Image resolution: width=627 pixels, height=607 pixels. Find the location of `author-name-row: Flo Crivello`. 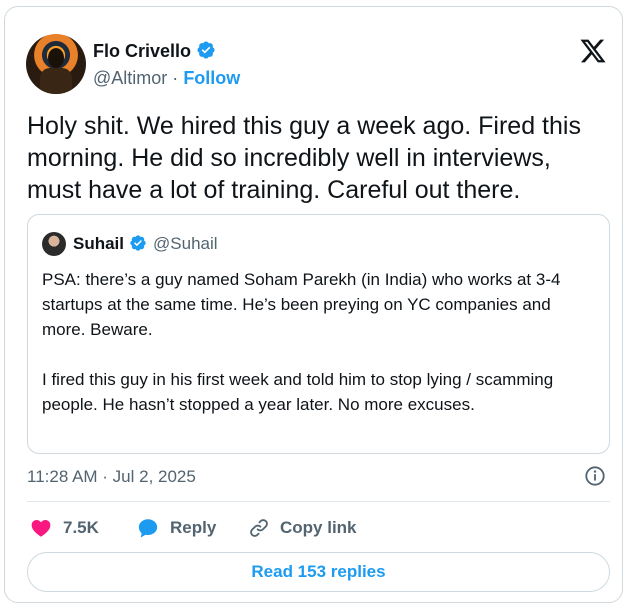

author-name-row: Flo Crivello is located at coordinates (154, 51).